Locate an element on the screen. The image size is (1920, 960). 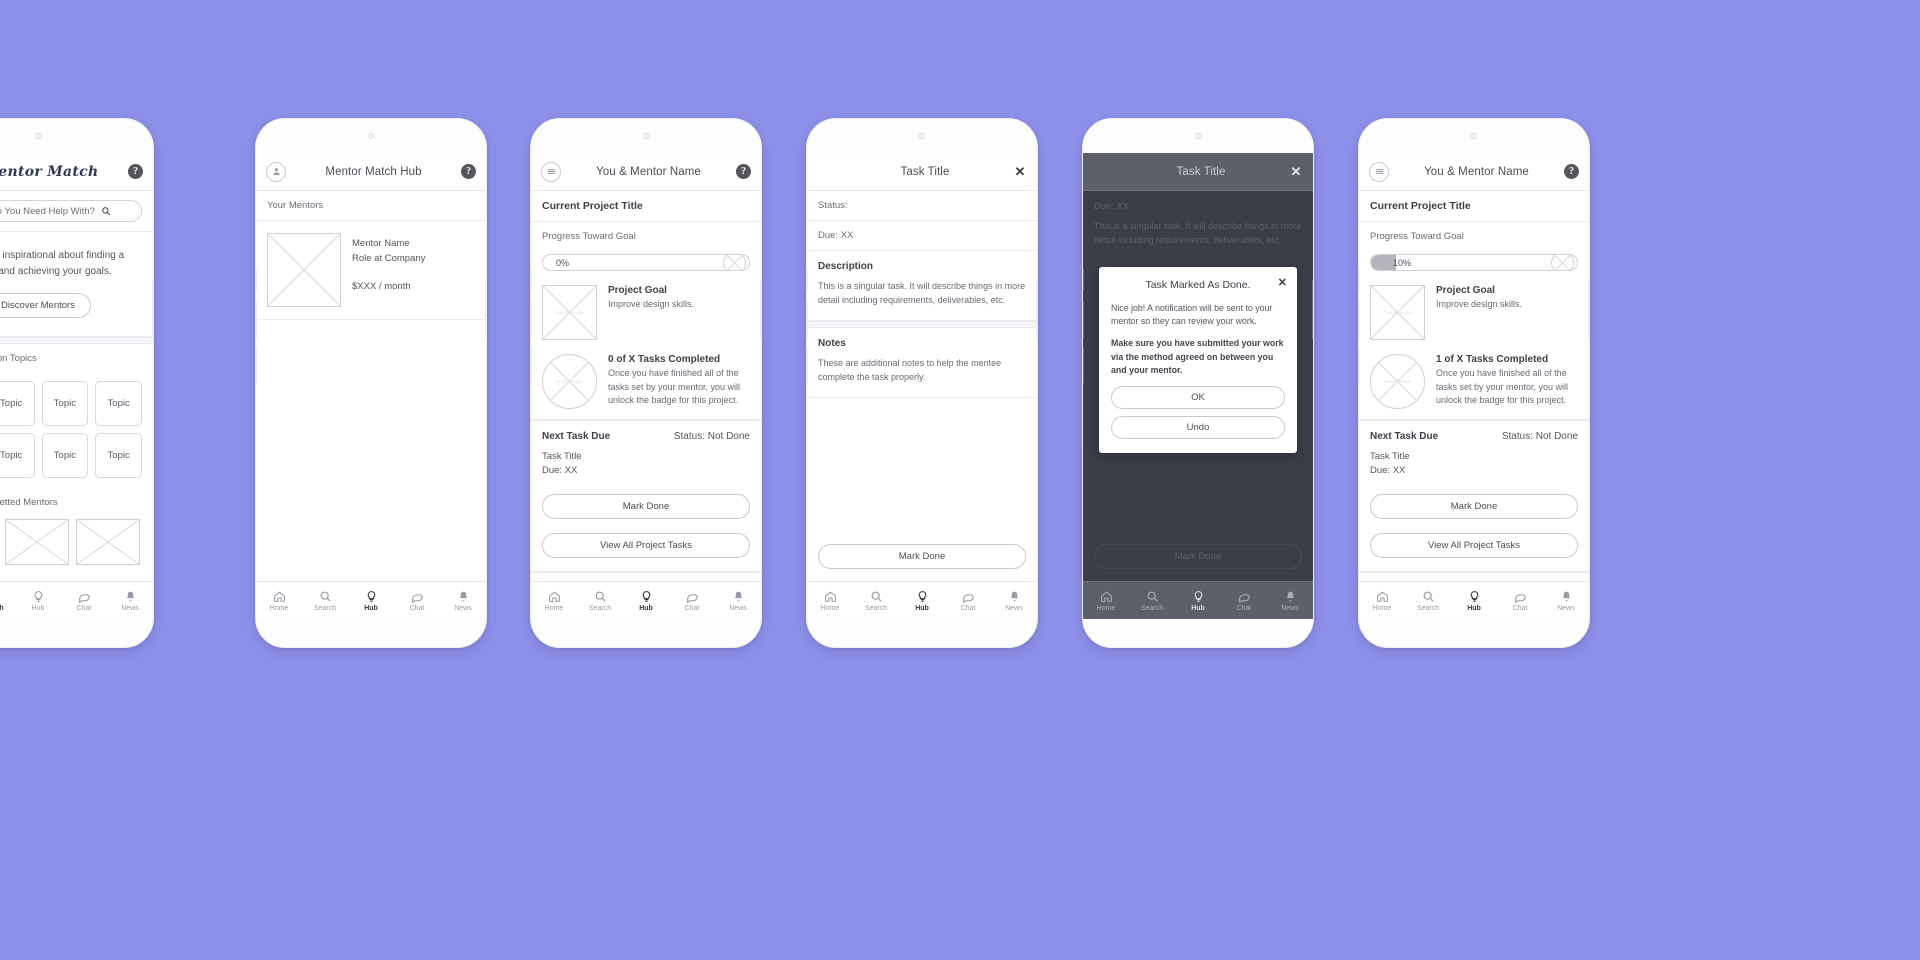
person-icon is located at coordinates (276, 171).